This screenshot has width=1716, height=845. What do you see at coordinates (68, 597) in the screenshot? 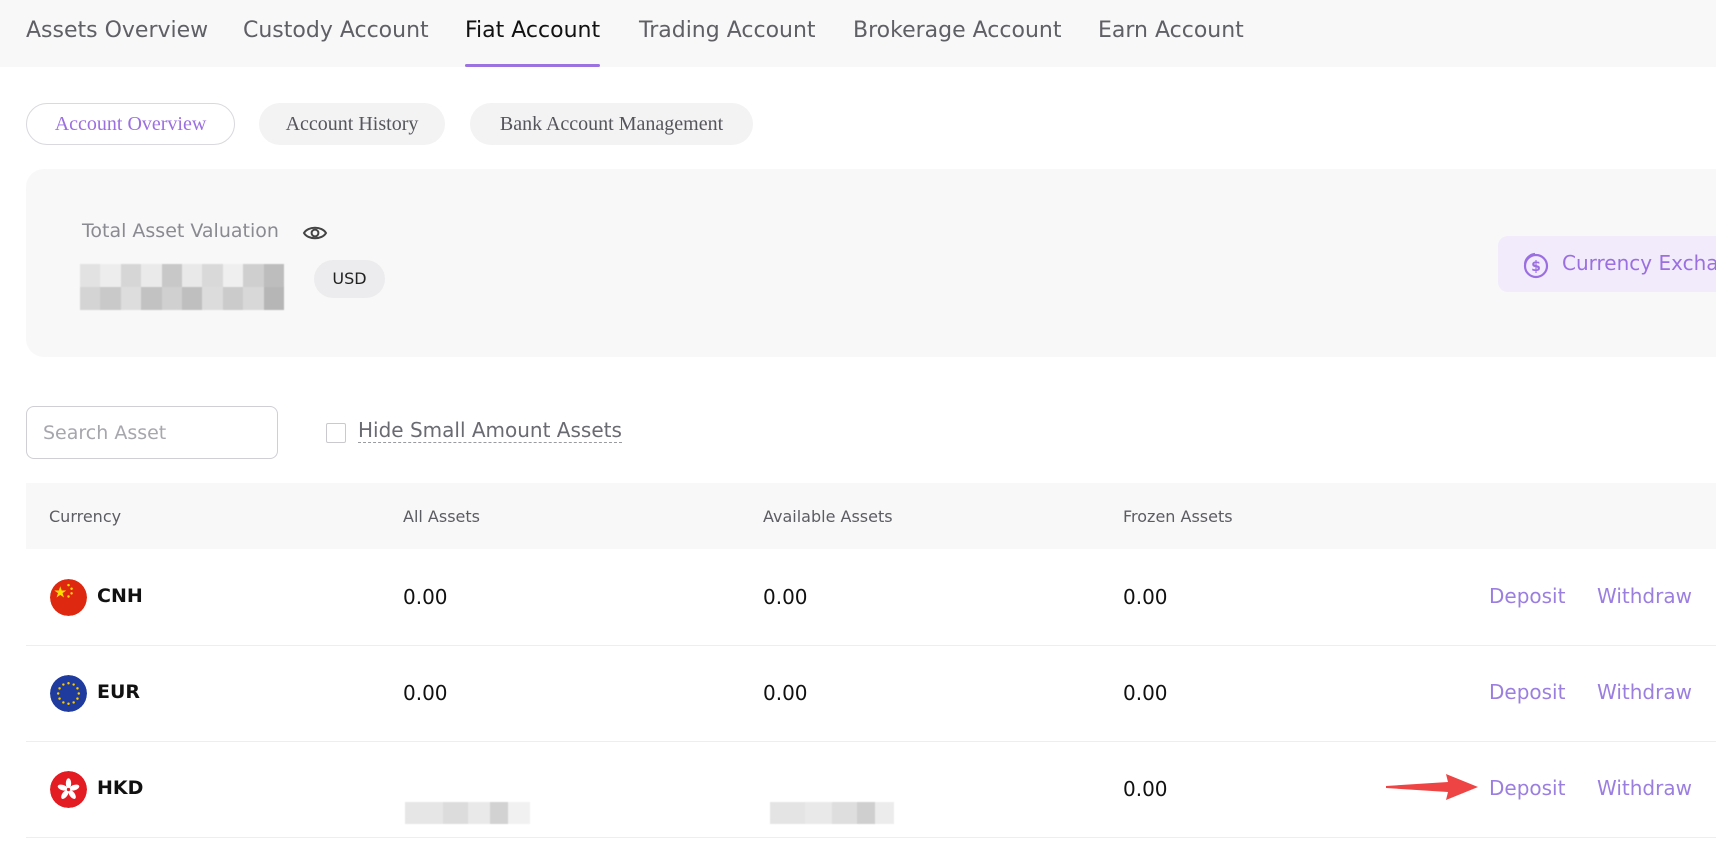
I see `china-flag-icon` at bounding box center [68, 597].